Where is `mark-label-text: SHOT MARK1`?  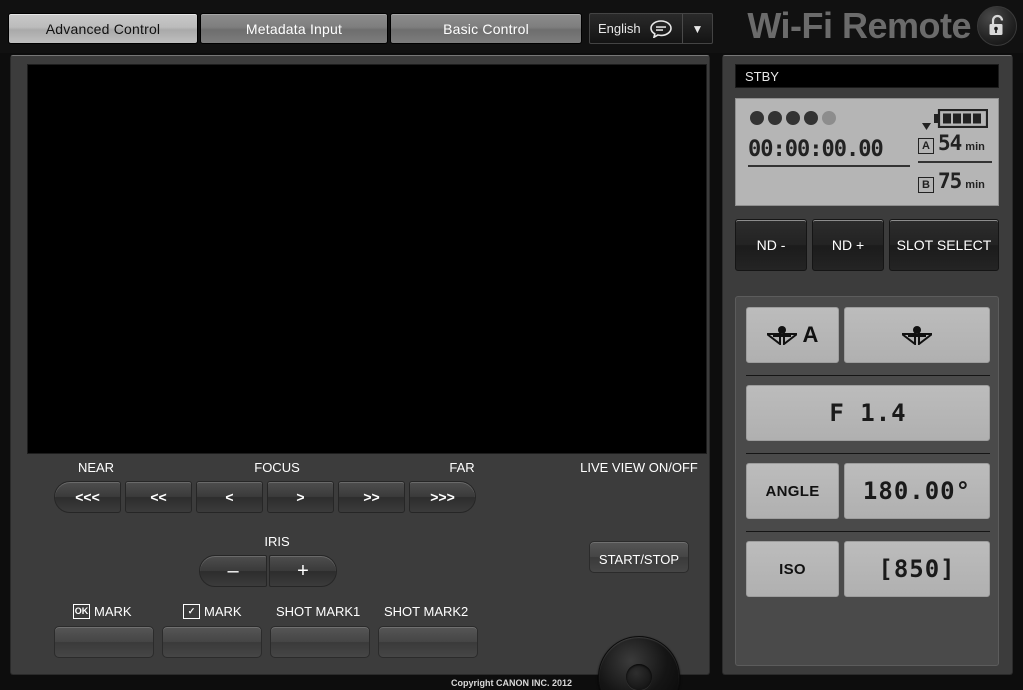
mark-label-text: SHOT MARK1 is located at coordinates (318, 611).